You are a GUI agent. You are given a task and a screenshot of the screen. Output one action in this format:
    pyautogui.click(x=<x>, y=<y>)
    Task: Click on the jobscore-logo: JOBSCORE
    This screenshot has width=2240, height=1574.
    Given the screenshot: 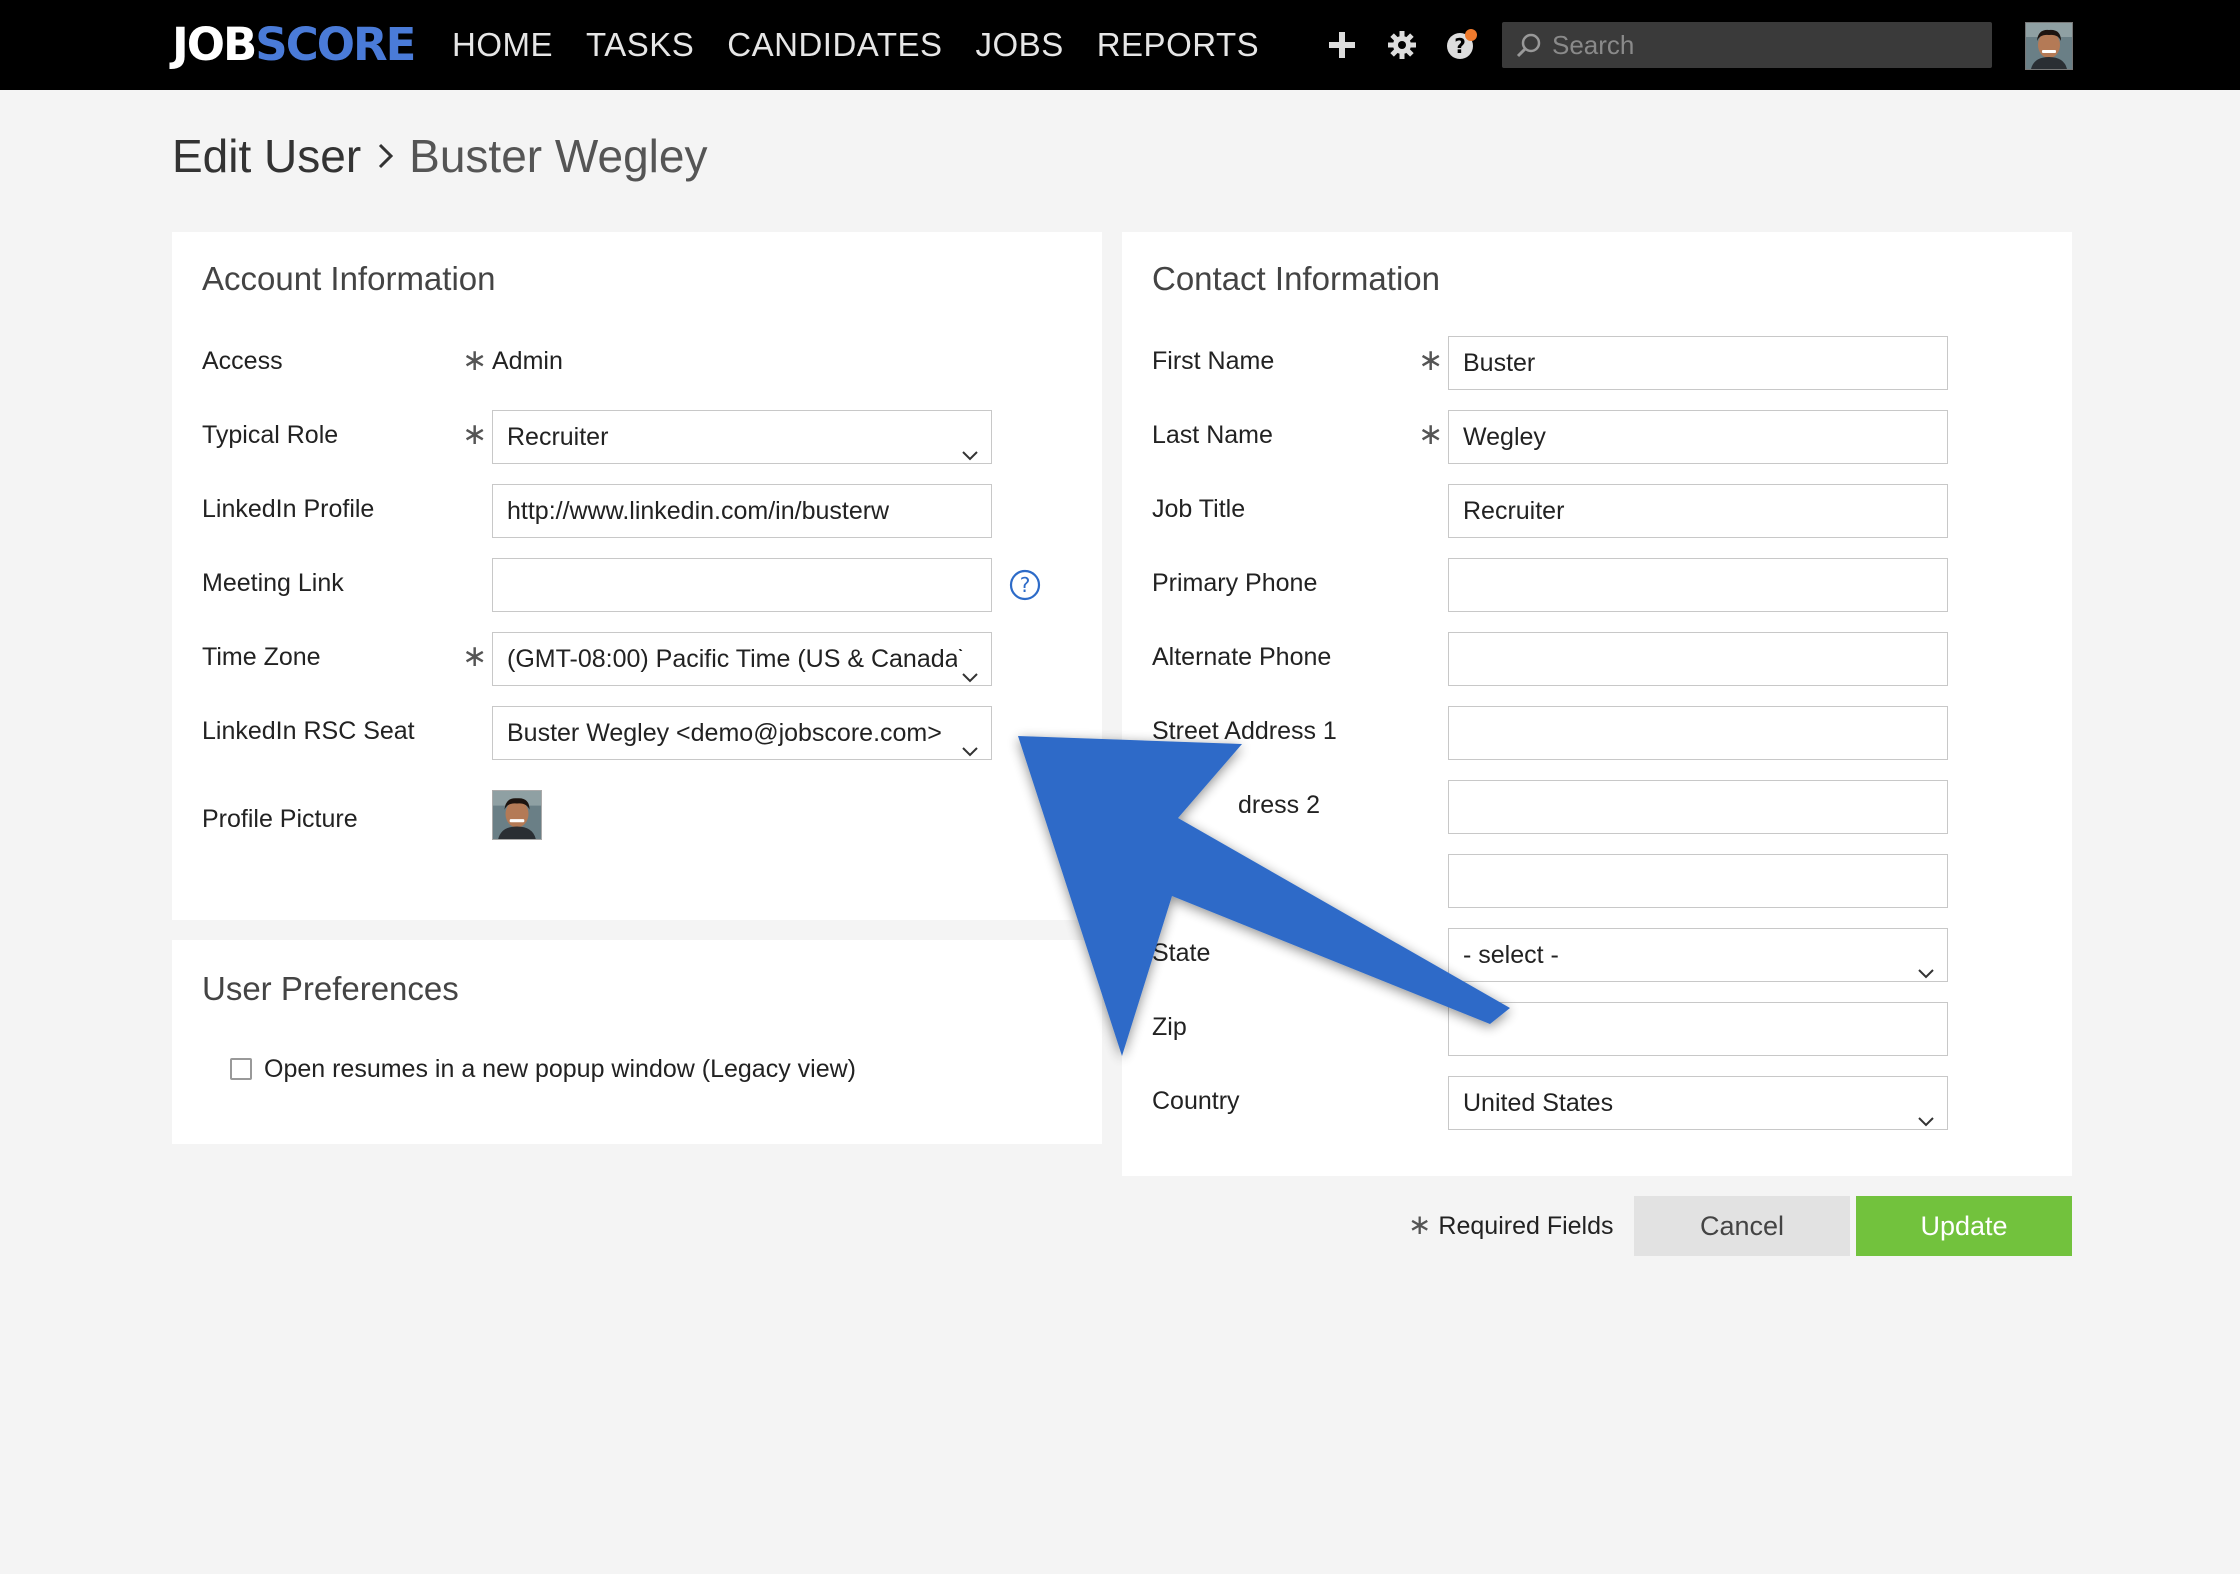 What is the action you would take?
    pyautogui.click(x=294, y=45)
    